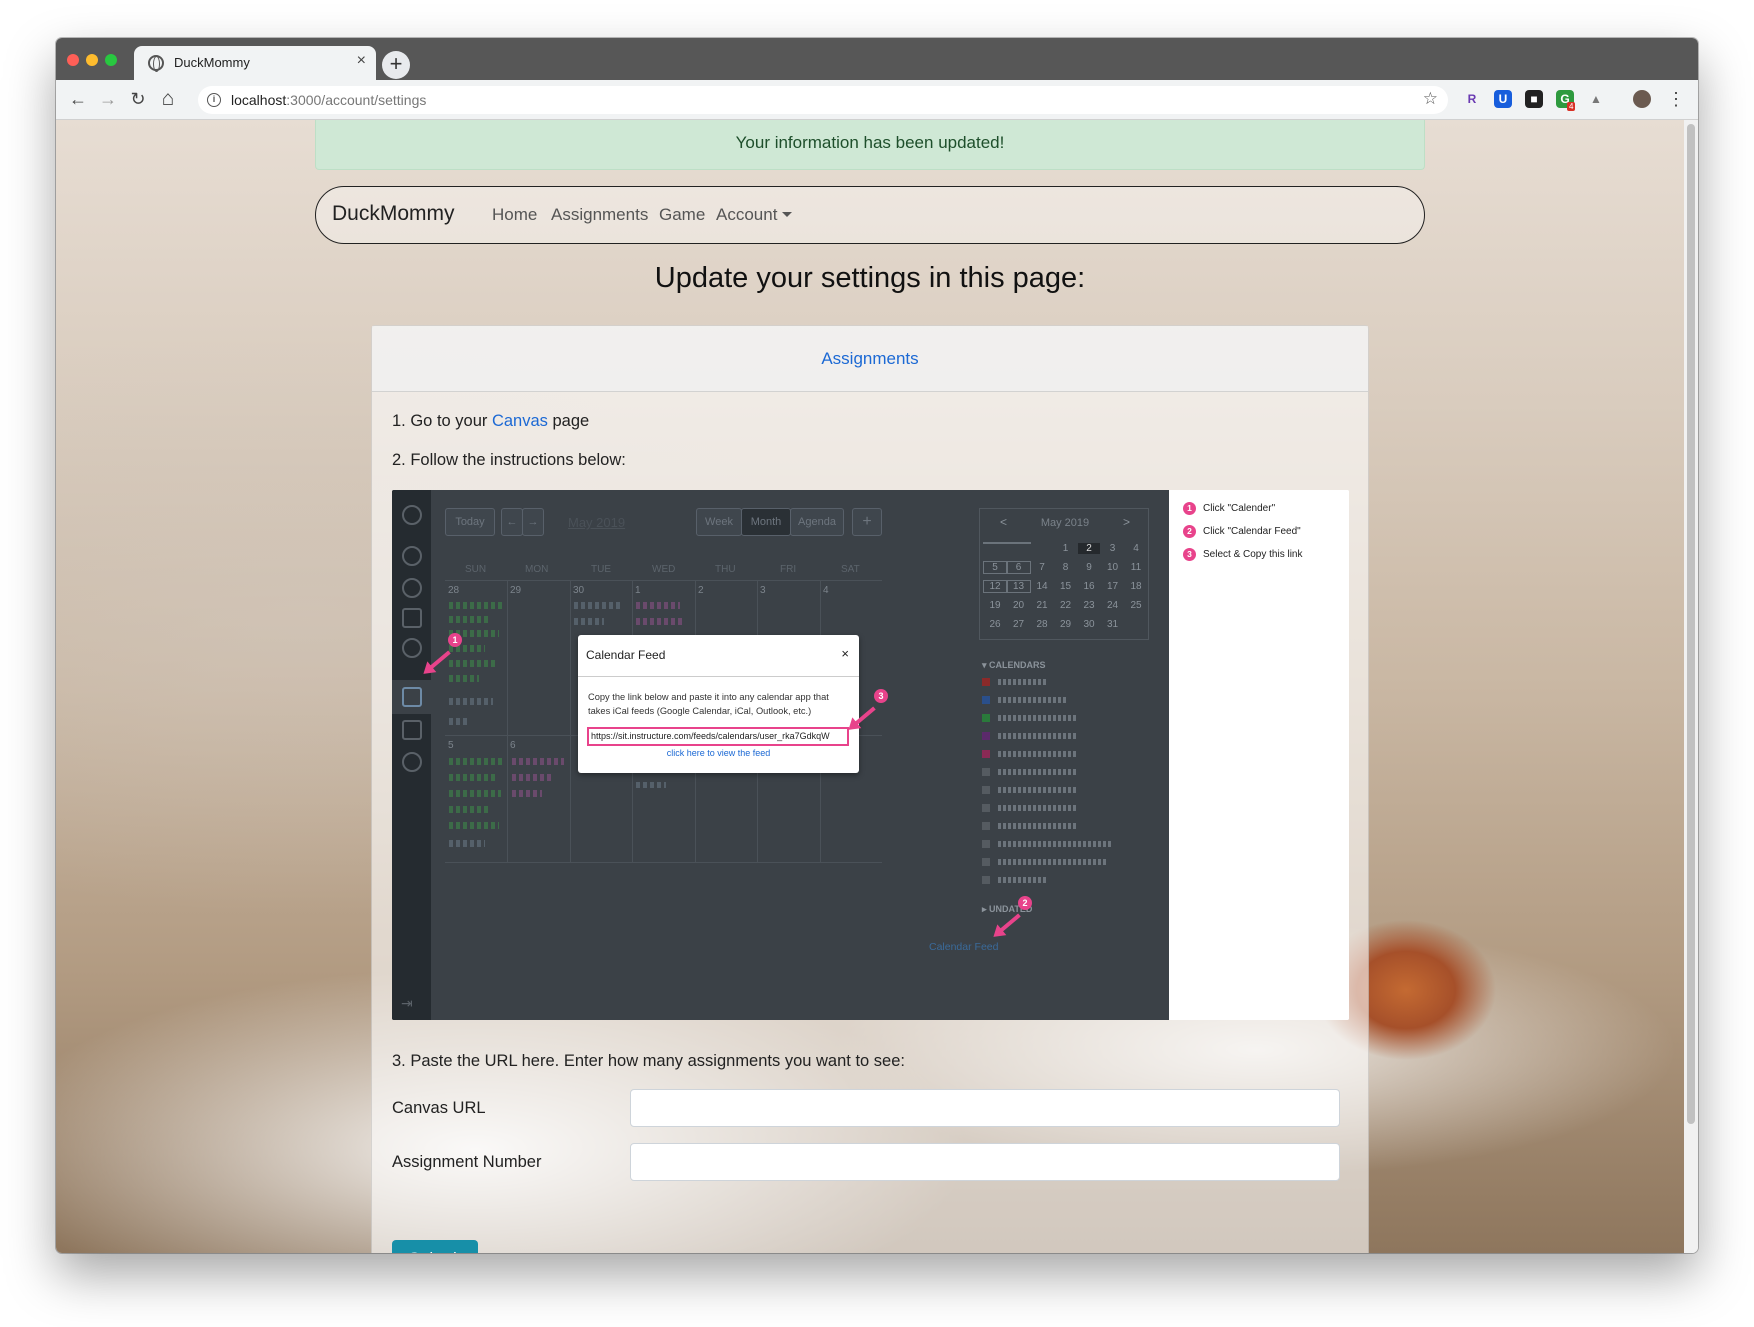 This screenshot has width=1754, height=1327. Describe the element at coordinates (412, 588) in the screenshot. I see `dashboard-icon` at that location.